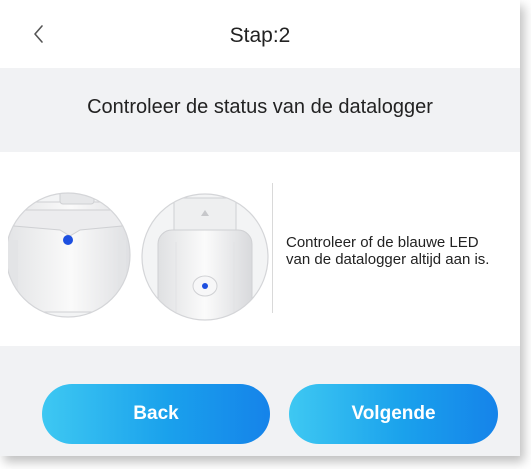 The width and height of the screenshot is (531, 469). I want to click on back-button: Back, so click(156, 414).